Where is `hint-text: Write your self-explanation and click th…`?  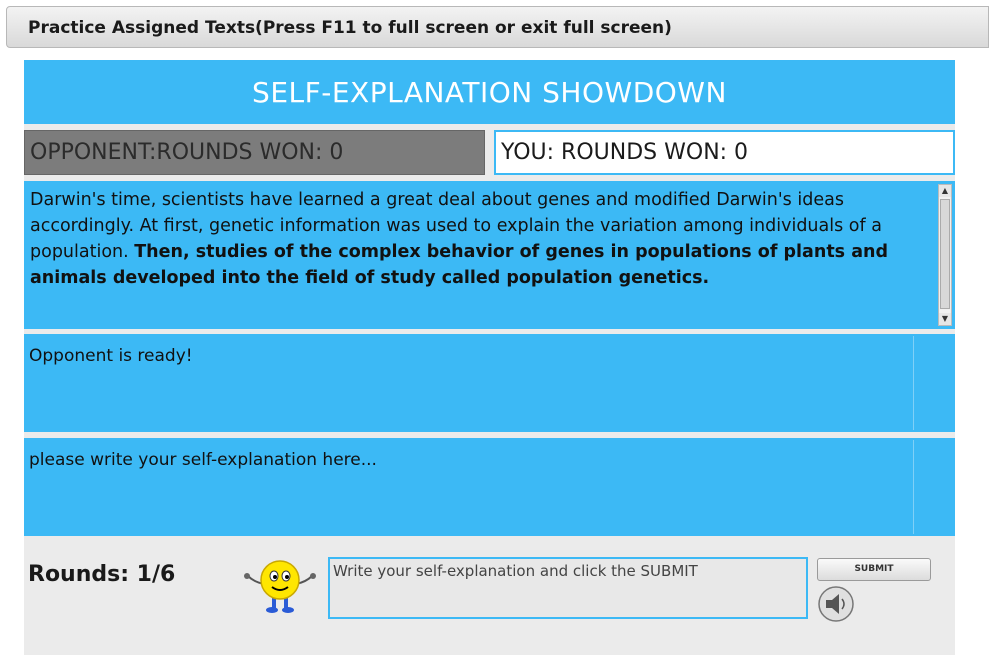 hint-text: Write your self-explanation and click th… is located at coordinates (515, 571).